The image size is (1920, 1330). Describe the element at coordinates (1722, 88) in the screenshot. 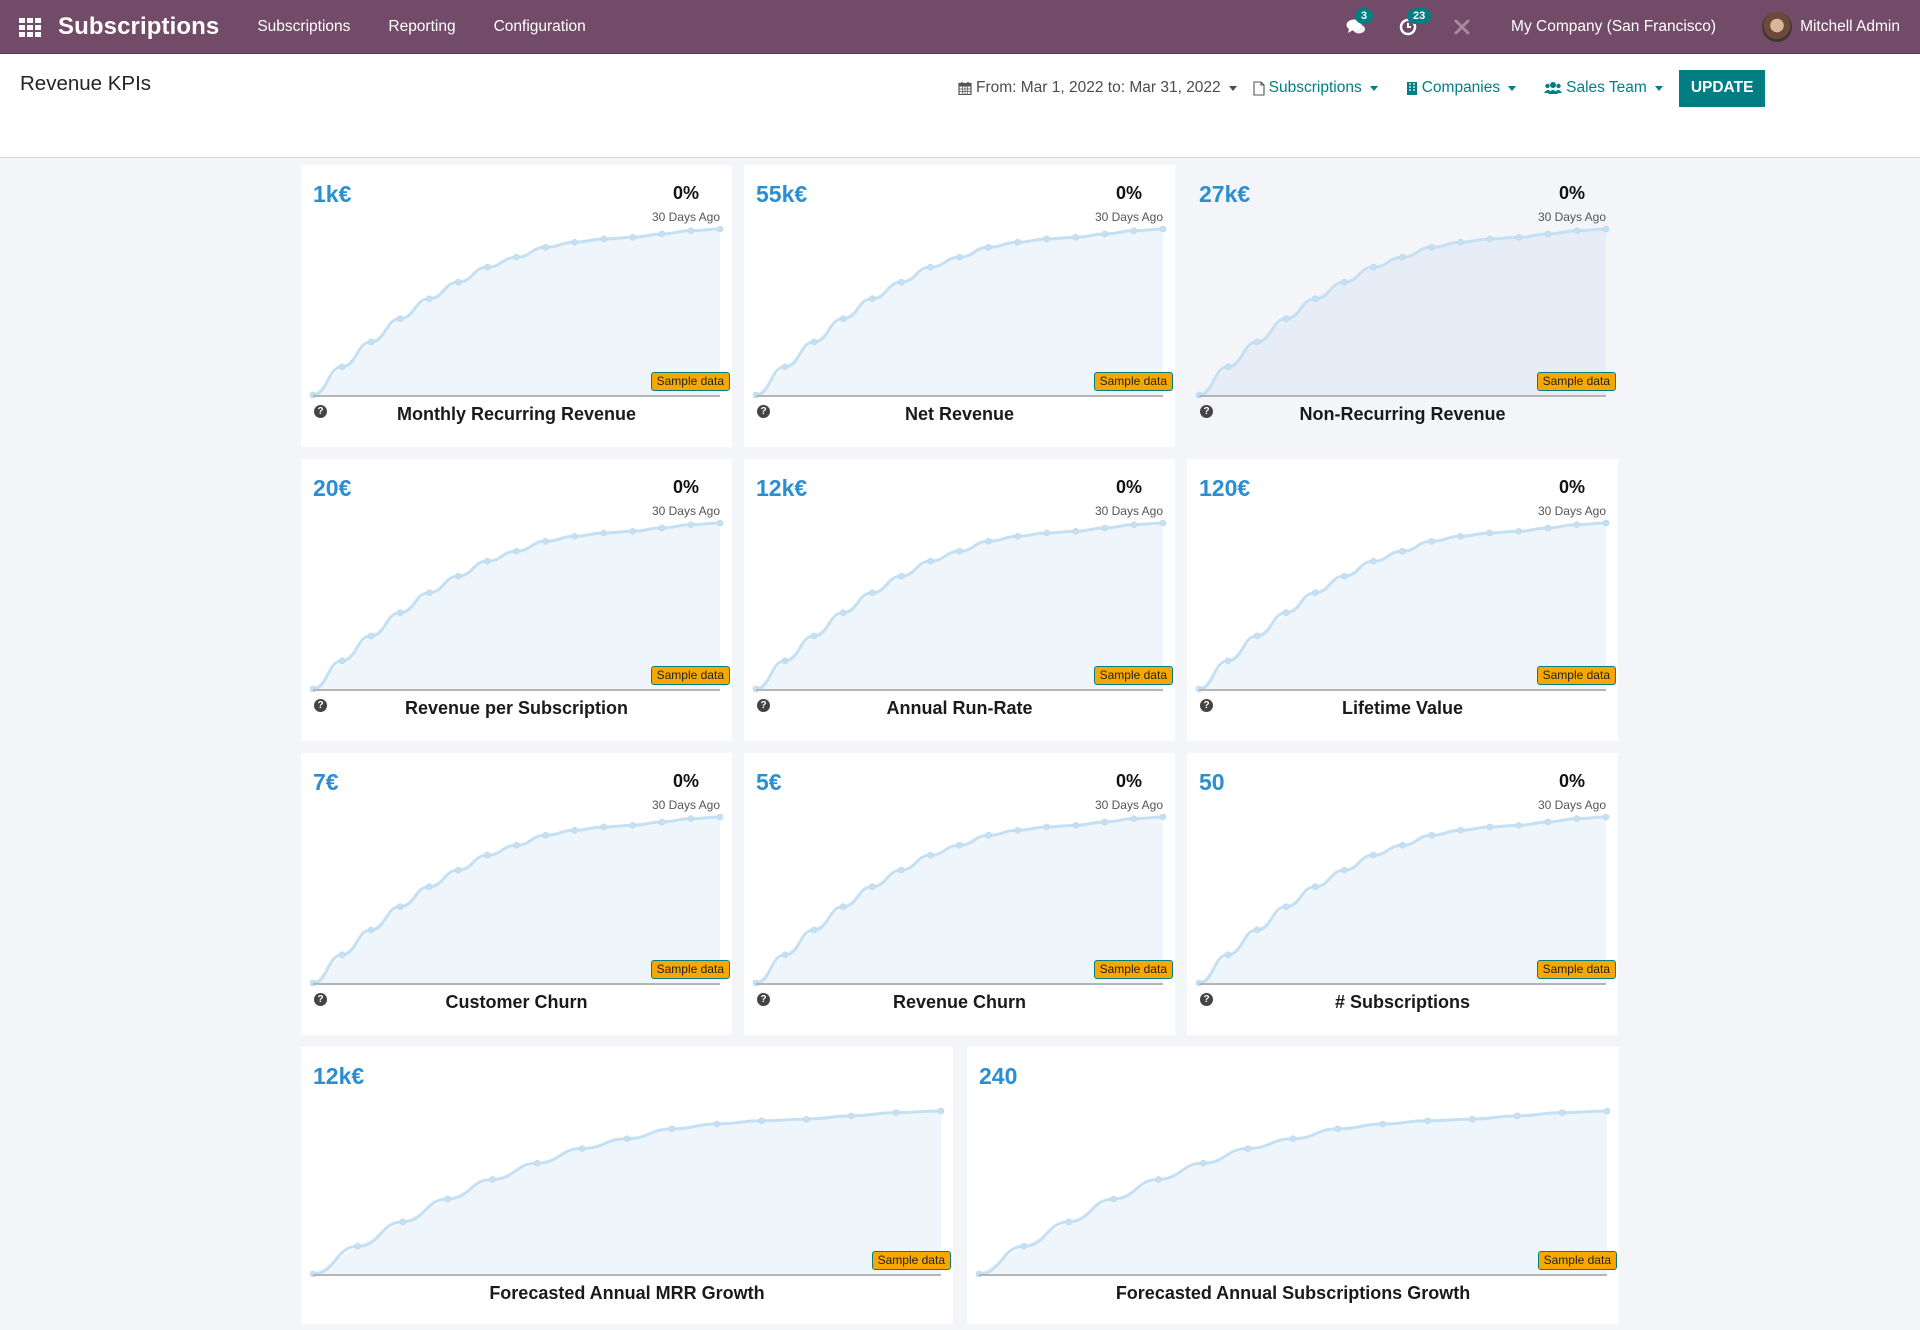

I see `update-button: UPDATE` at that location.